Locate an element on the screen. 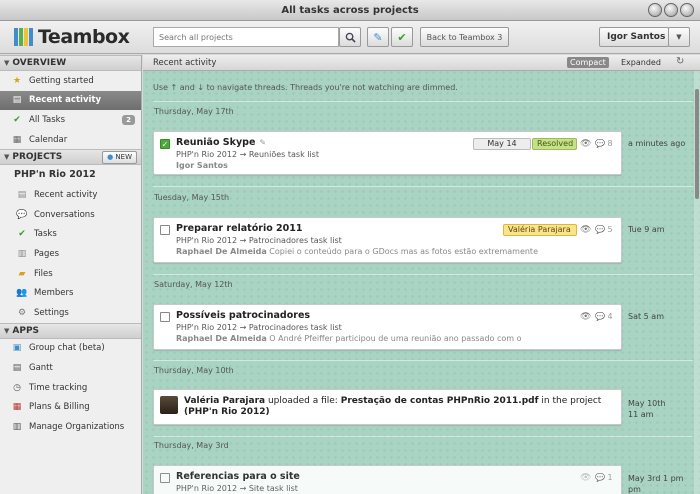  uploader-name: Valéria Parajara is located at coordinates (224, 401).